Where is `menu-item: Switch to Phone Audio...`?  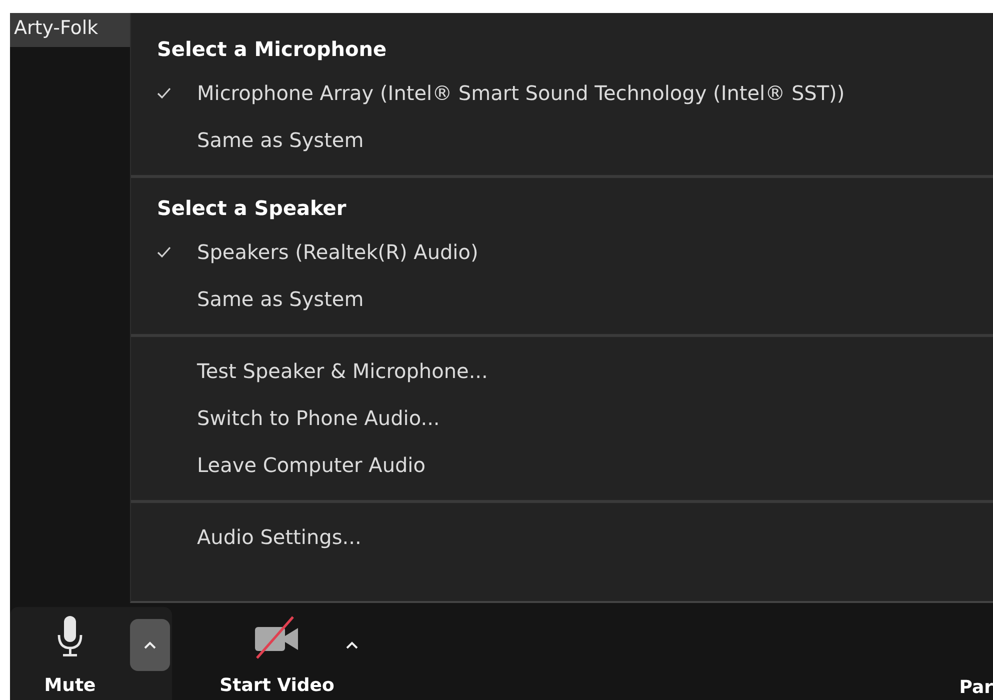
menu-item: Switch to Phone Audio... is located at coordinates (575, 417).